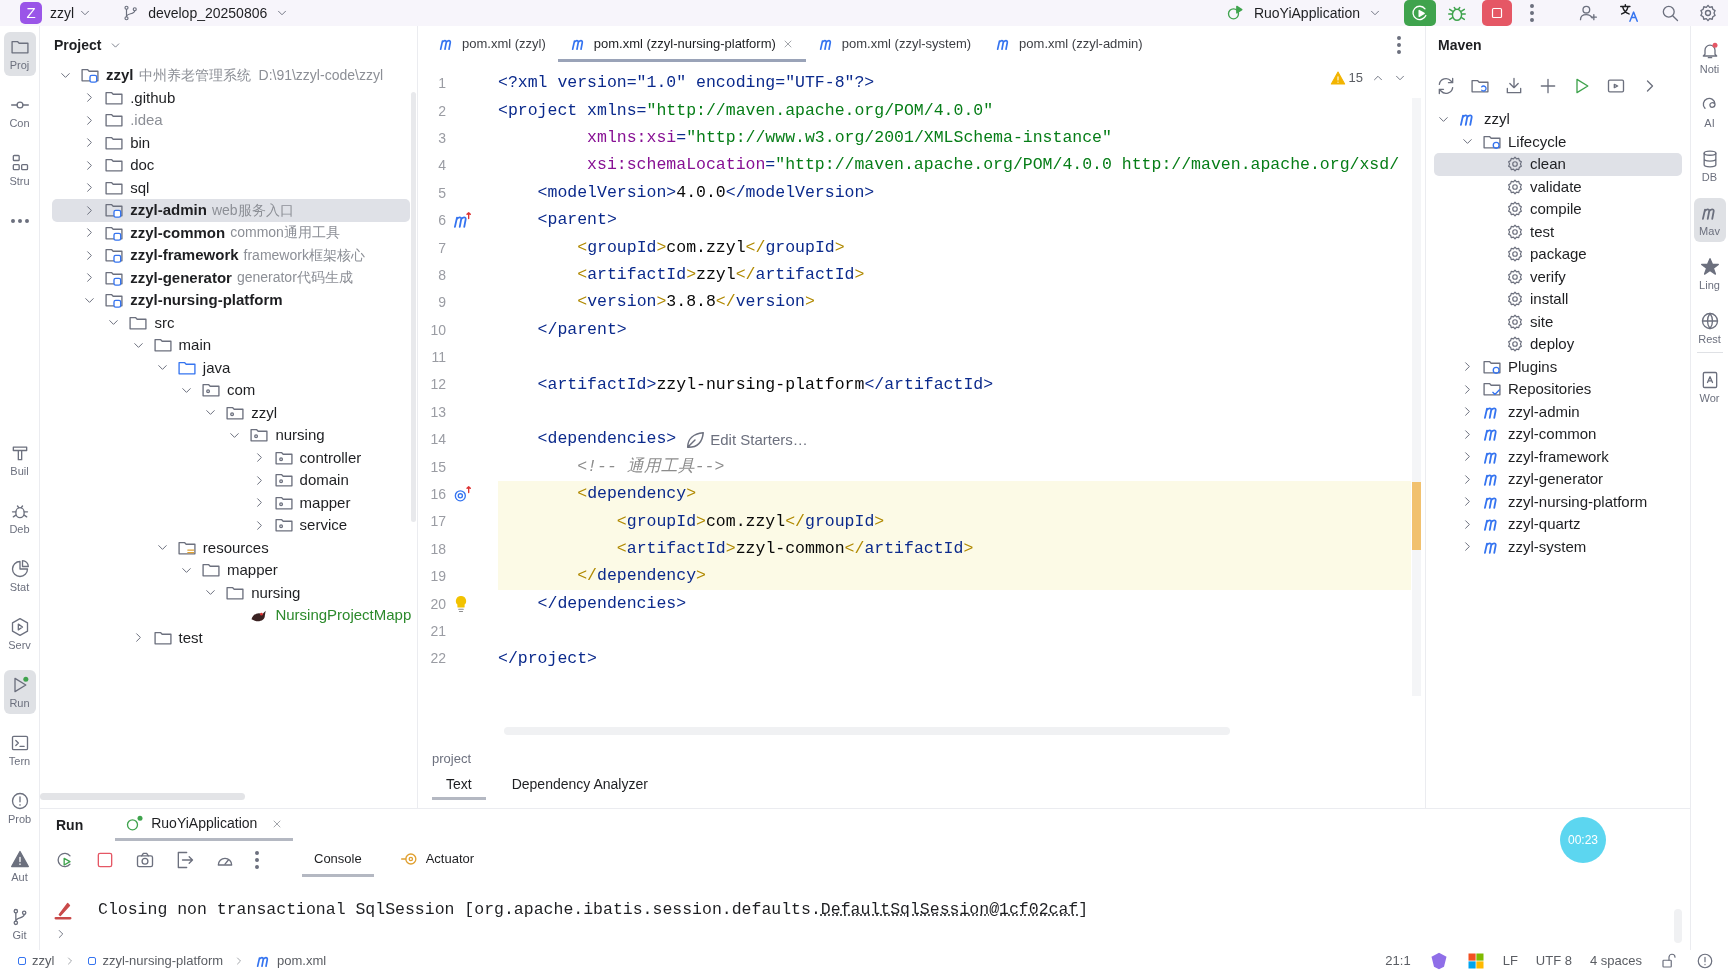 The width and height of the screenshot is (1728, 972). Describe the element at coordinates (231, 547) in the screenshot. I see `tree-row: resources` at that location.